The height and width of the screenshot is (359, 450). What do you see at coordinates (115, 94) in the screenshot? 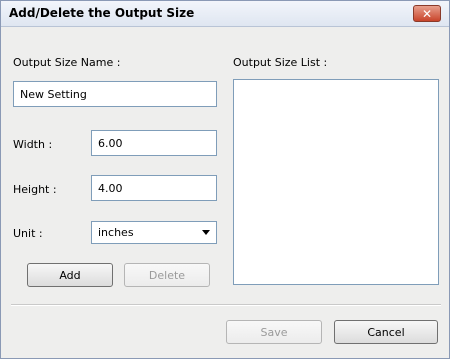
I see `output-size-name-input: New Setting` at bounding box center [115, 94].